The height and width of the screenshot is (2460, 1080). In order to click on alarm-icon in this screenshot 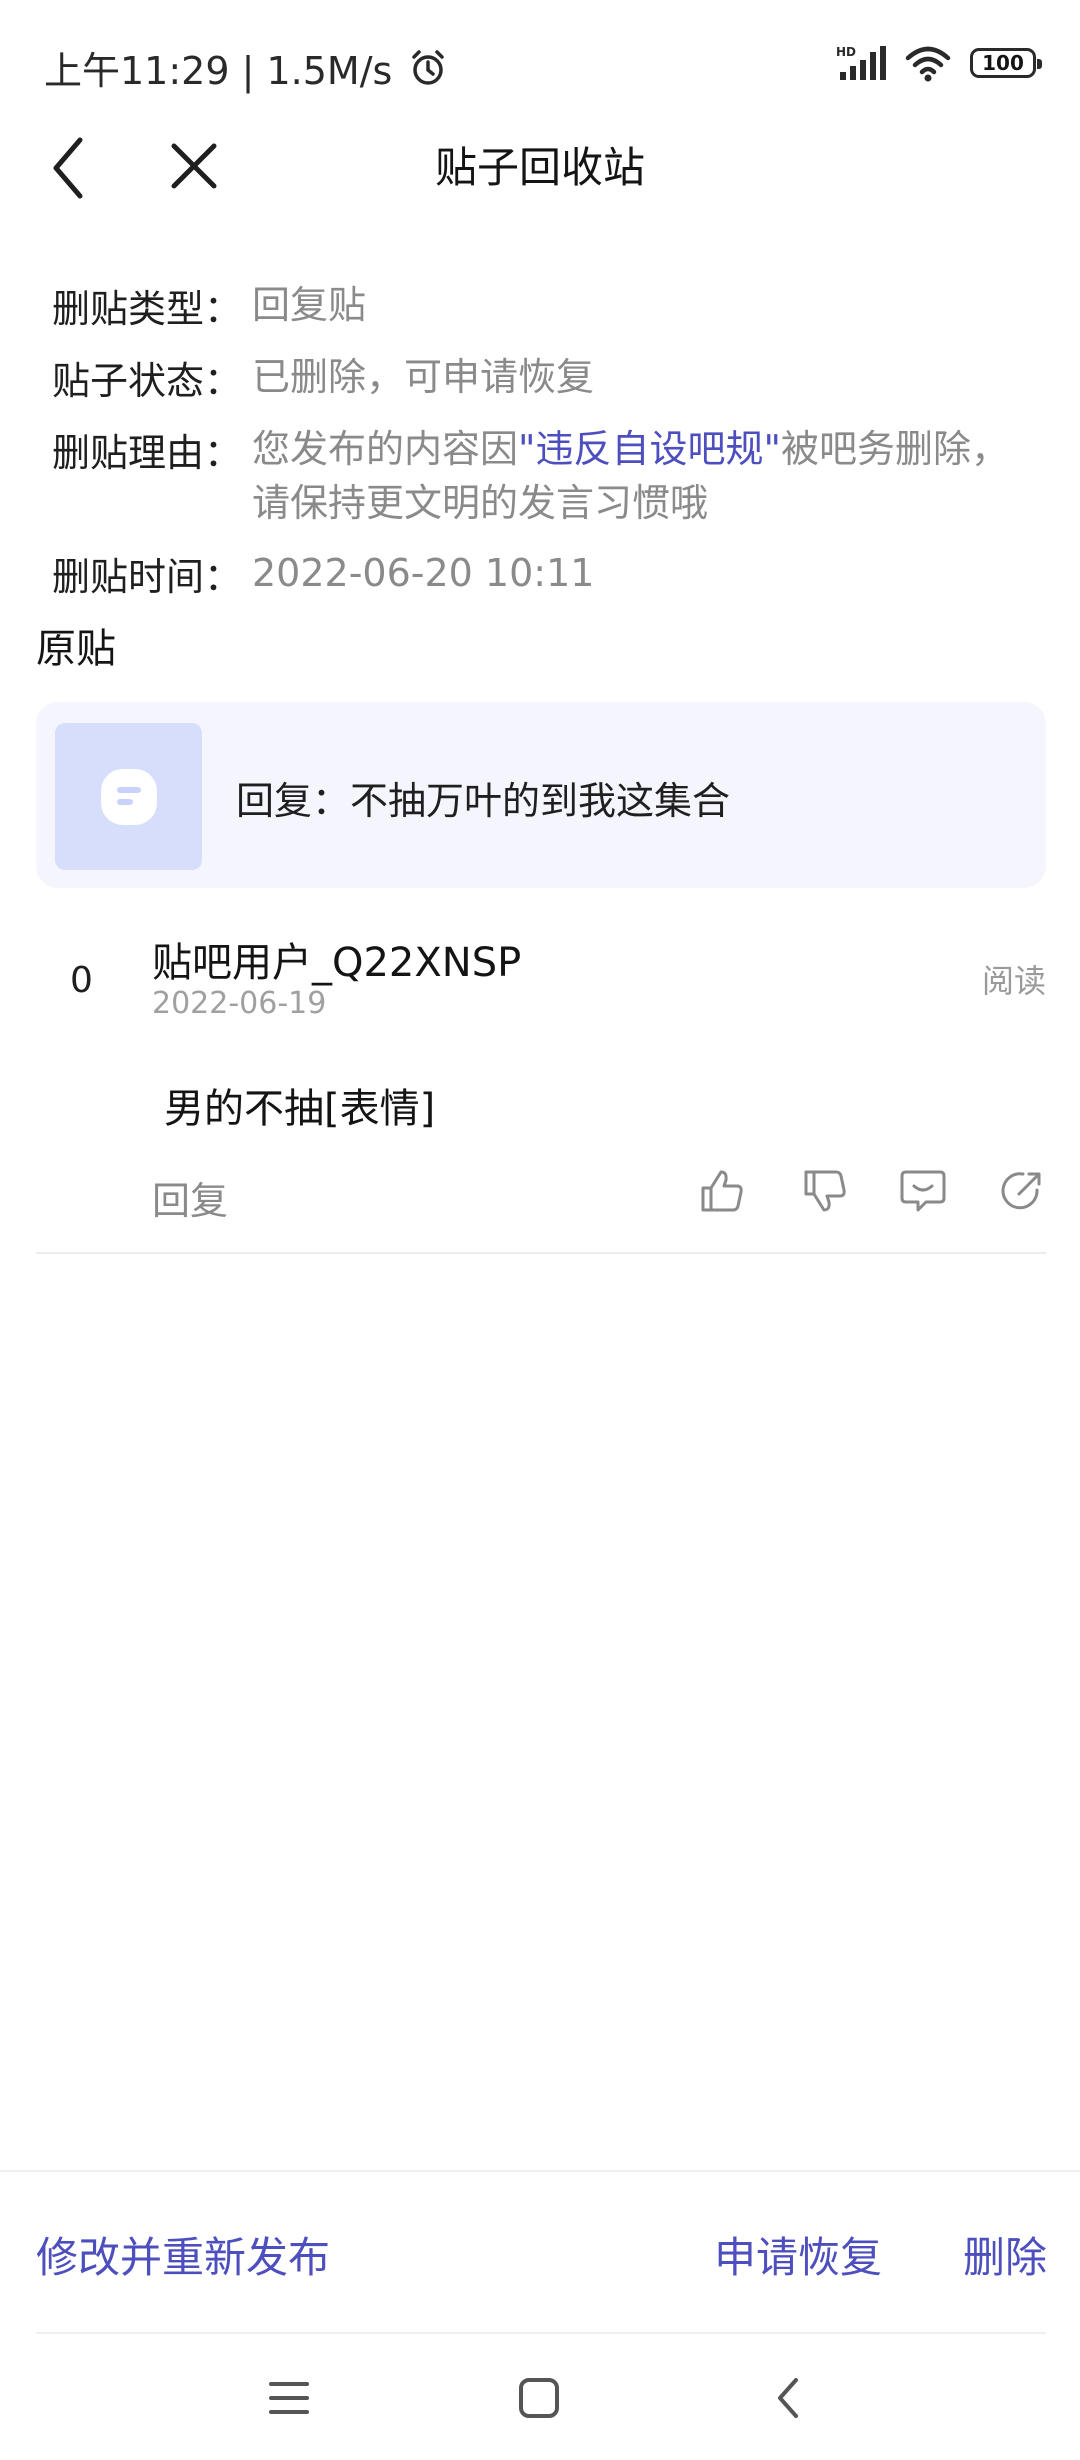, I will do `click(428, 67)`.